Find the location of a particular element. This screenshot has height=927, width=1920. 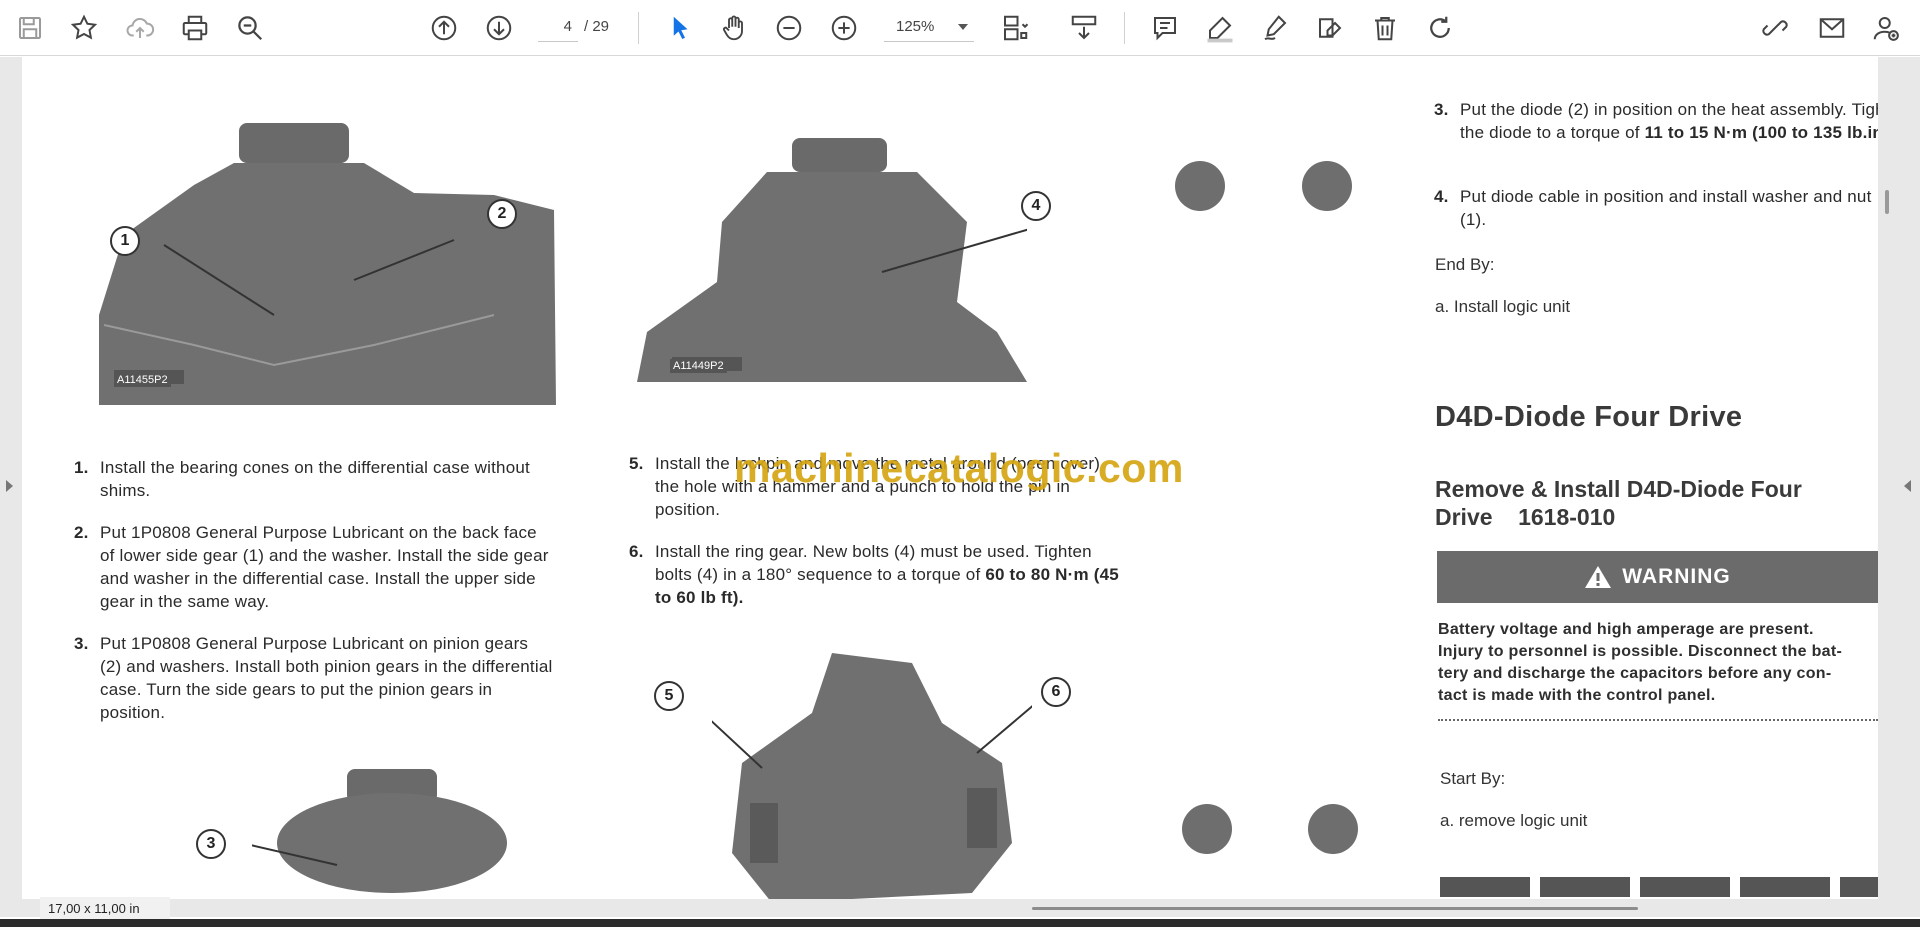

ring-gear-photo is located at coordinates (867, 776).